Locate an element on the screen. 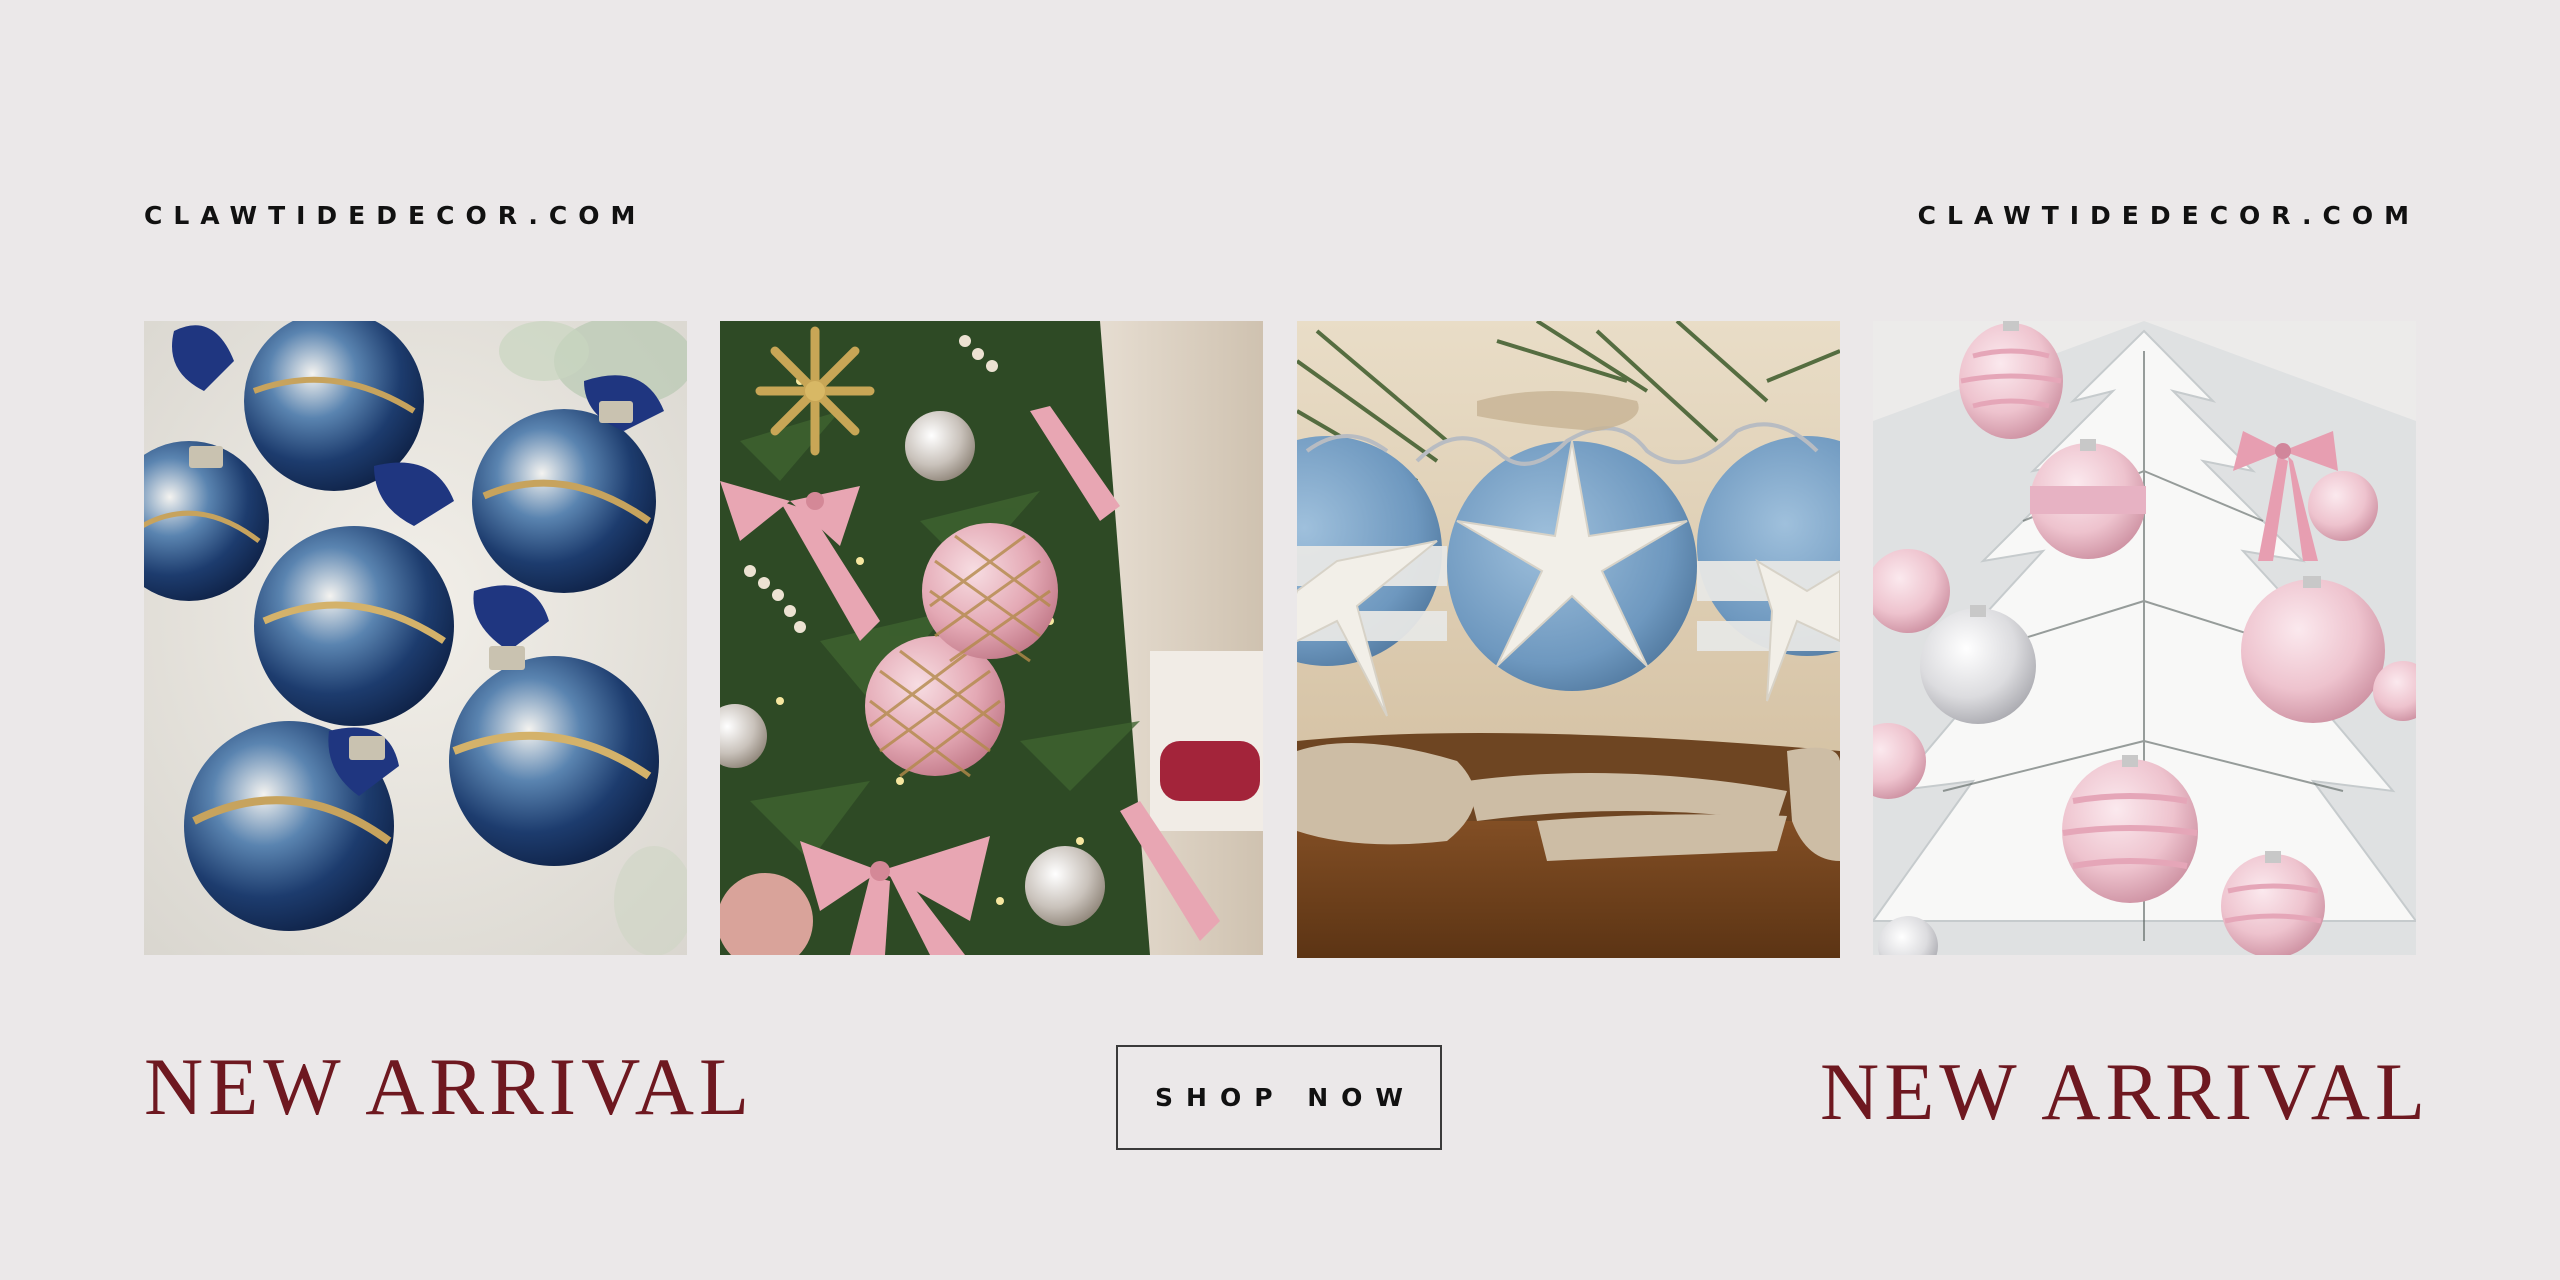 The image size is (2560, 1280). product-photo-flocked-tree is located at coordinates (2144, 638).